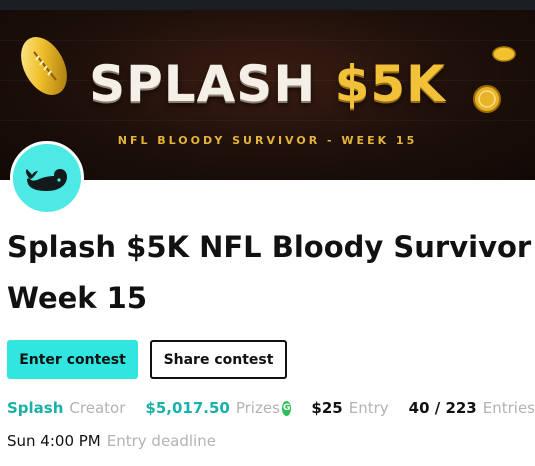 This screenshot has height=466, width=535. Describe the element at coordinates (218, 359) in the screenshot. I see `share-contest-button: Share contest` at that location.